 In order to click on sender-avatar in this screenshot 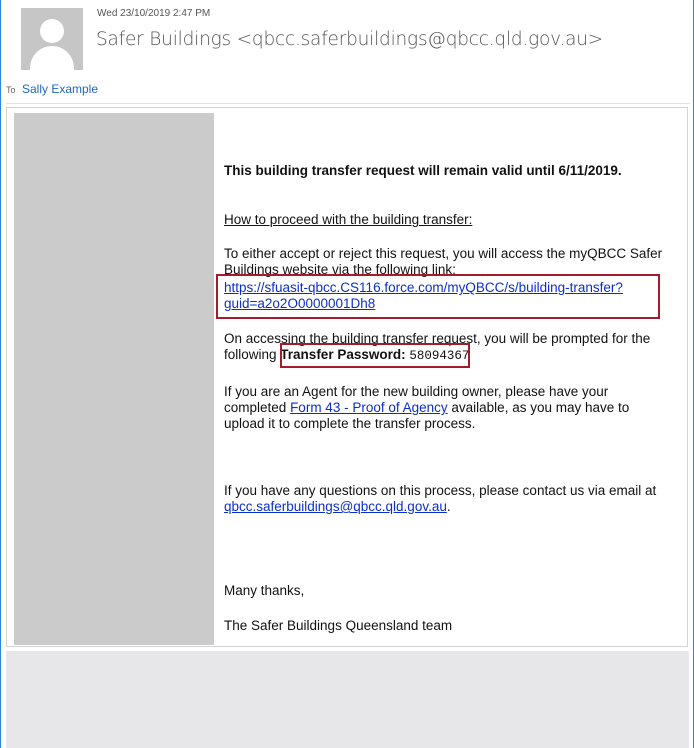, I will do `click(52, 39)`.